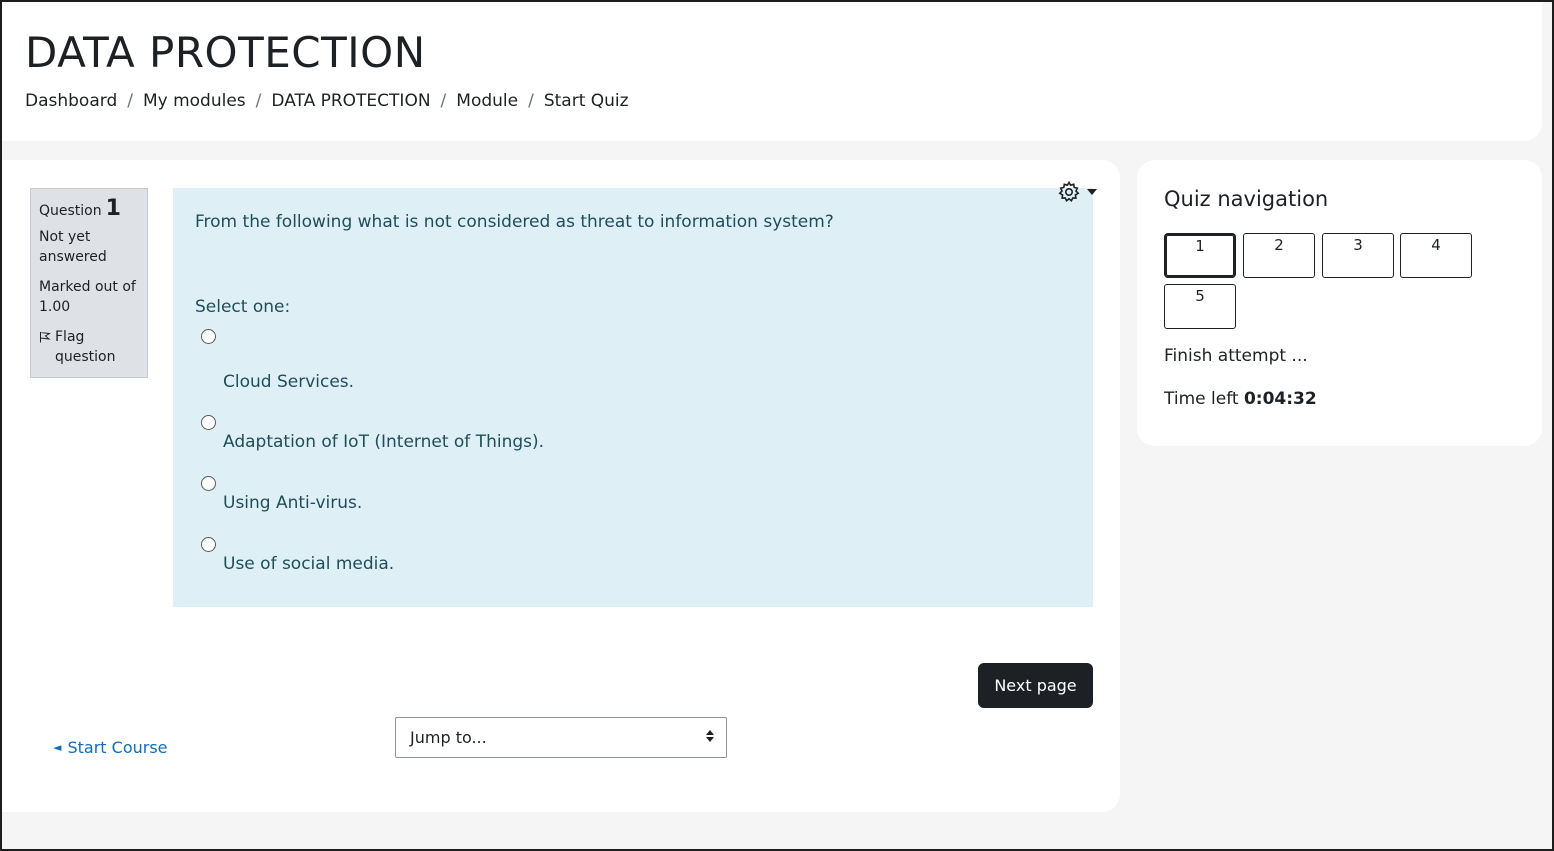  What do you see at coordinates (350, 101) in the screenshot?
I see `breadcrumb-course: DATA PROTECTION` at bounding box center [350, 101].